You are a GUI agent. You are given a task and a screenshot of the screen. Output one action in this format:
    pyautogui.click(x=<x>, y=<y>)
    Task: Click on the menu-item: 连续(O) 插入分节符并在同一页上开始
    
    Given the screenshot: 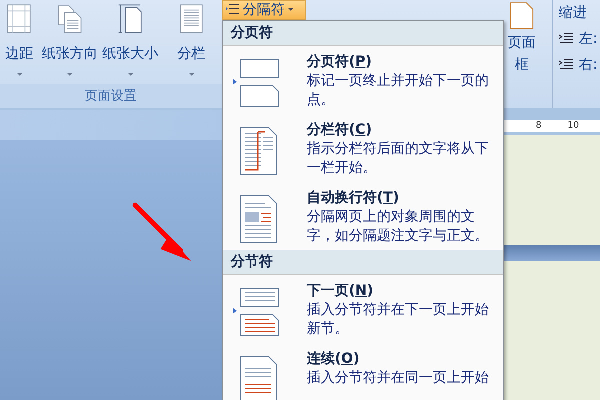 What is the action you would take?
    pyautogui.click(x=363, y=371)
    